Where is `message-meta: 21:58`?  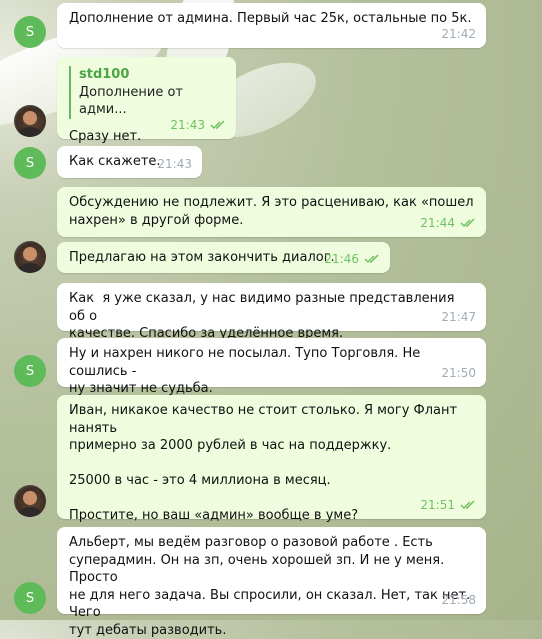 message-meta: 21:58 is located at coordinates (458, 601).